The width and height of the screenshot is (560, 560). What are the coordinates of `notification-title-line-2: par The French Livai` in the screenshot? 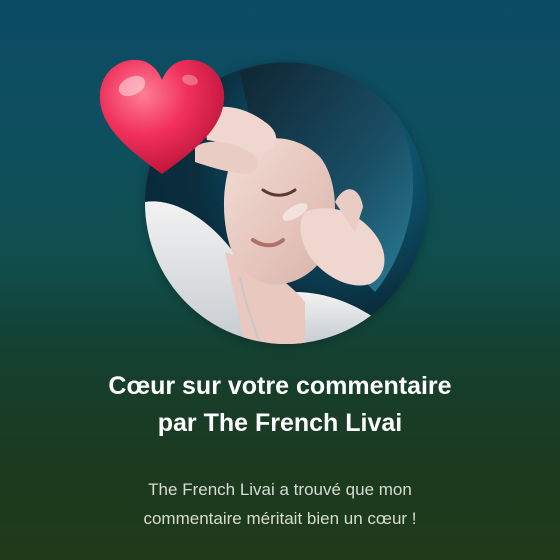 It's located at (280, 423).